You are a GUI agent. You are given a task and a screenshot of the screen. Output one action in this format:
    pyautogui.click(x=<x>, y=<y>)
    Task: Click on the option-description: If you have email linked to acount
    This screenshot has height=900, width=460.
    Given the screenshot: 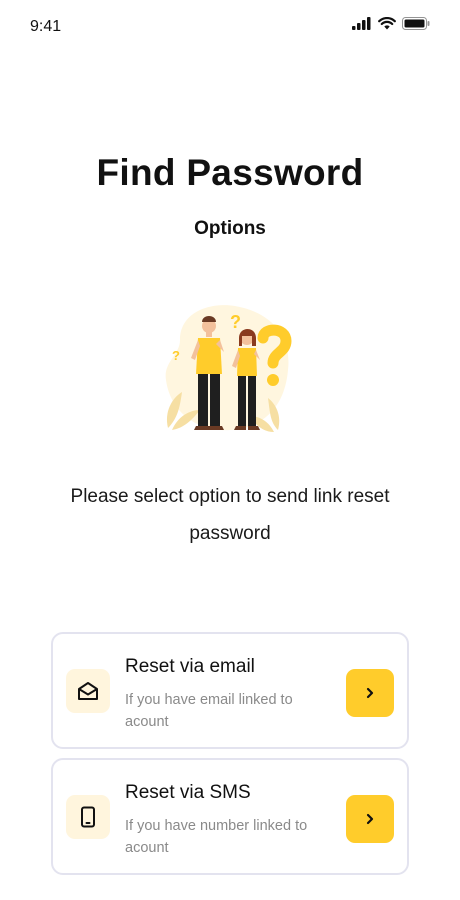 What is the action you would take?
    pyautogui.click(x=209, y=711)
    